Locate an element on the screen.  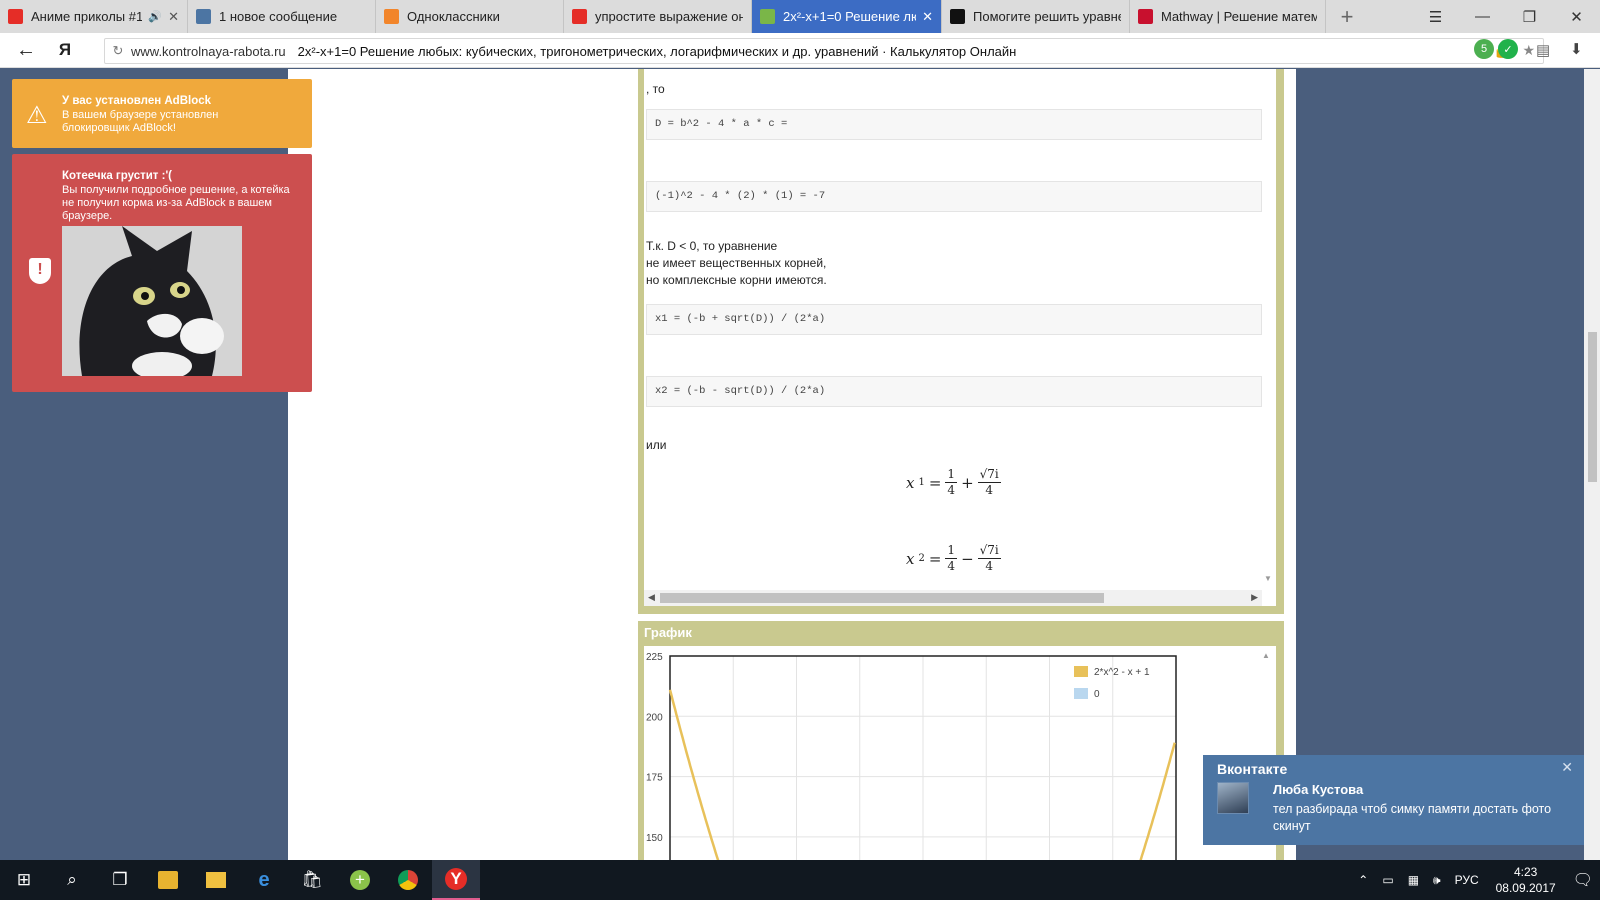
clock-time: 4:23 is located at coordinates (1525, 872).